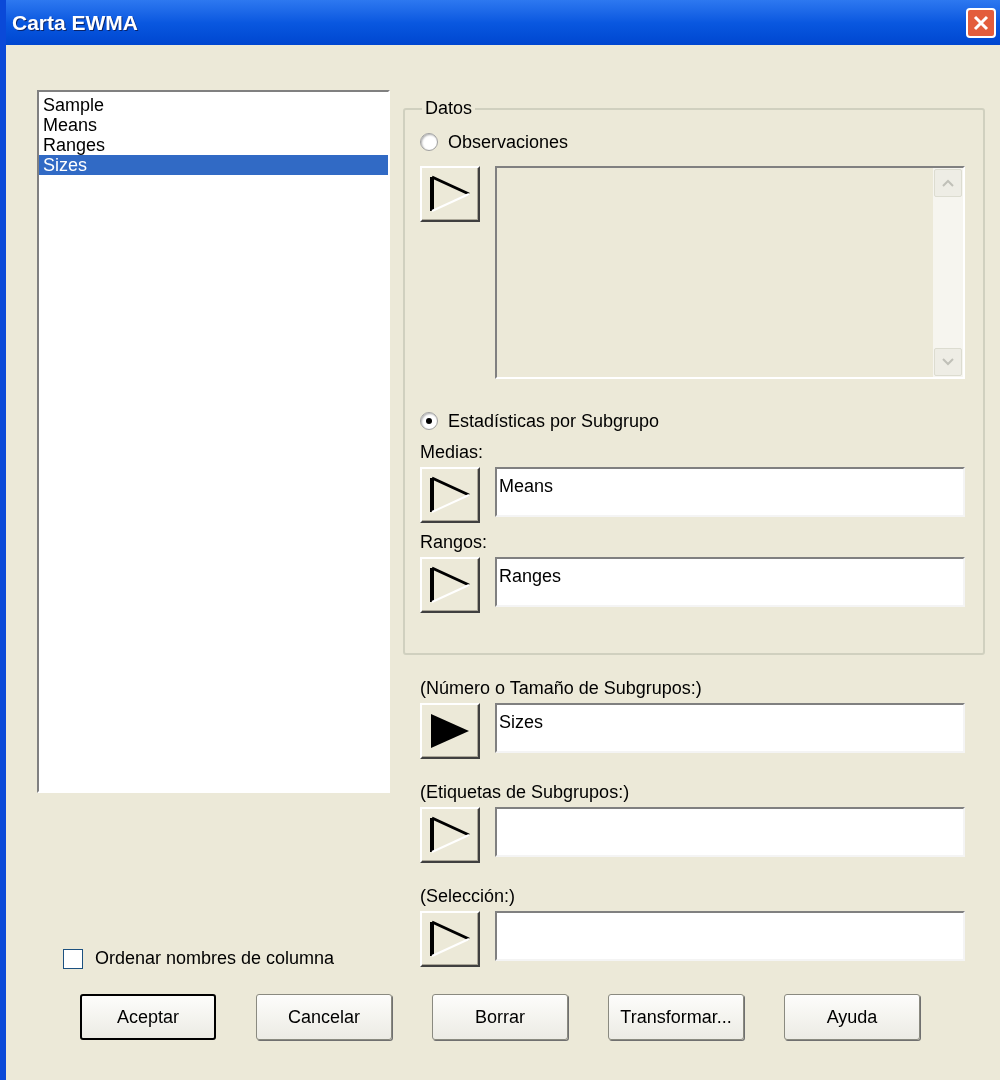 The width and height of the screenshot is (1000, 1080). Describe the element at coordinates (213, 145) in the screenshot. I see `column-list-item: Ranges` at that location.